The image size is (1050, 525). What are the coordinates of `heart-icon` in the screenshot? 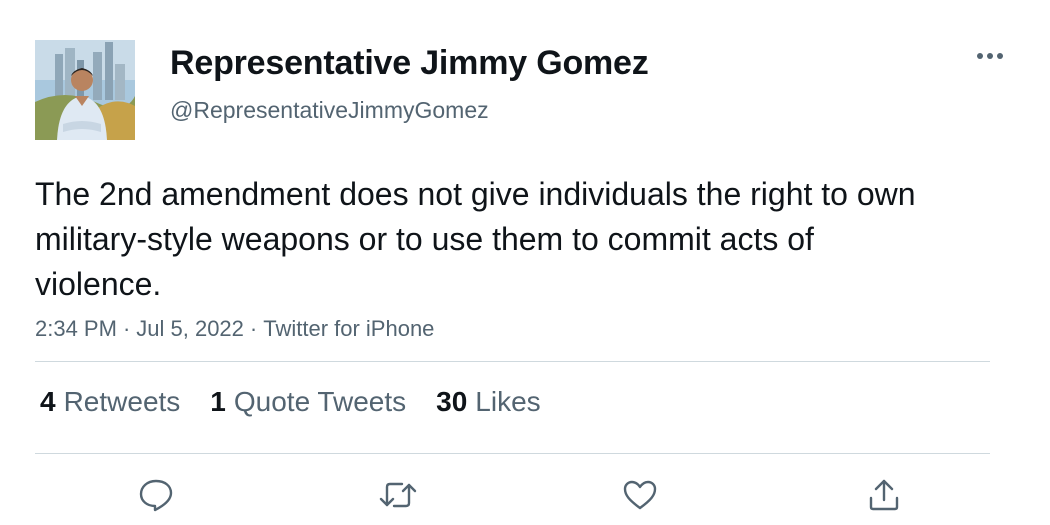 It's located at (640, 495).